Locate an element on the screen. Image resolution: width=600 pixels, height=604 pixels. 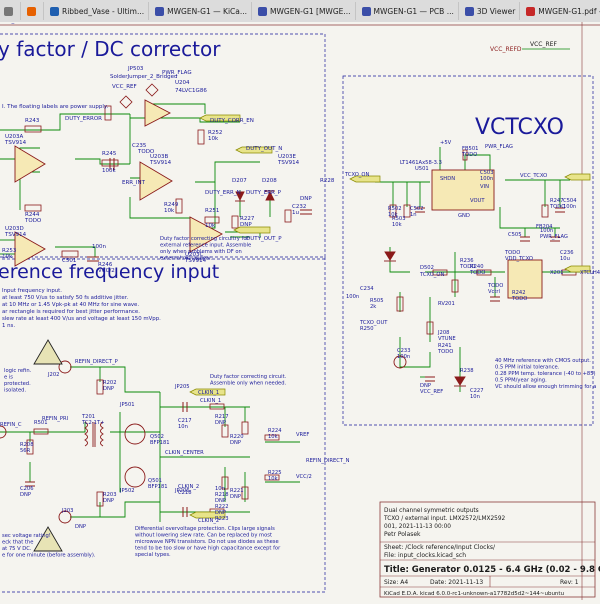
duty-label: VCC/2 is located at coordinates (106, 271).